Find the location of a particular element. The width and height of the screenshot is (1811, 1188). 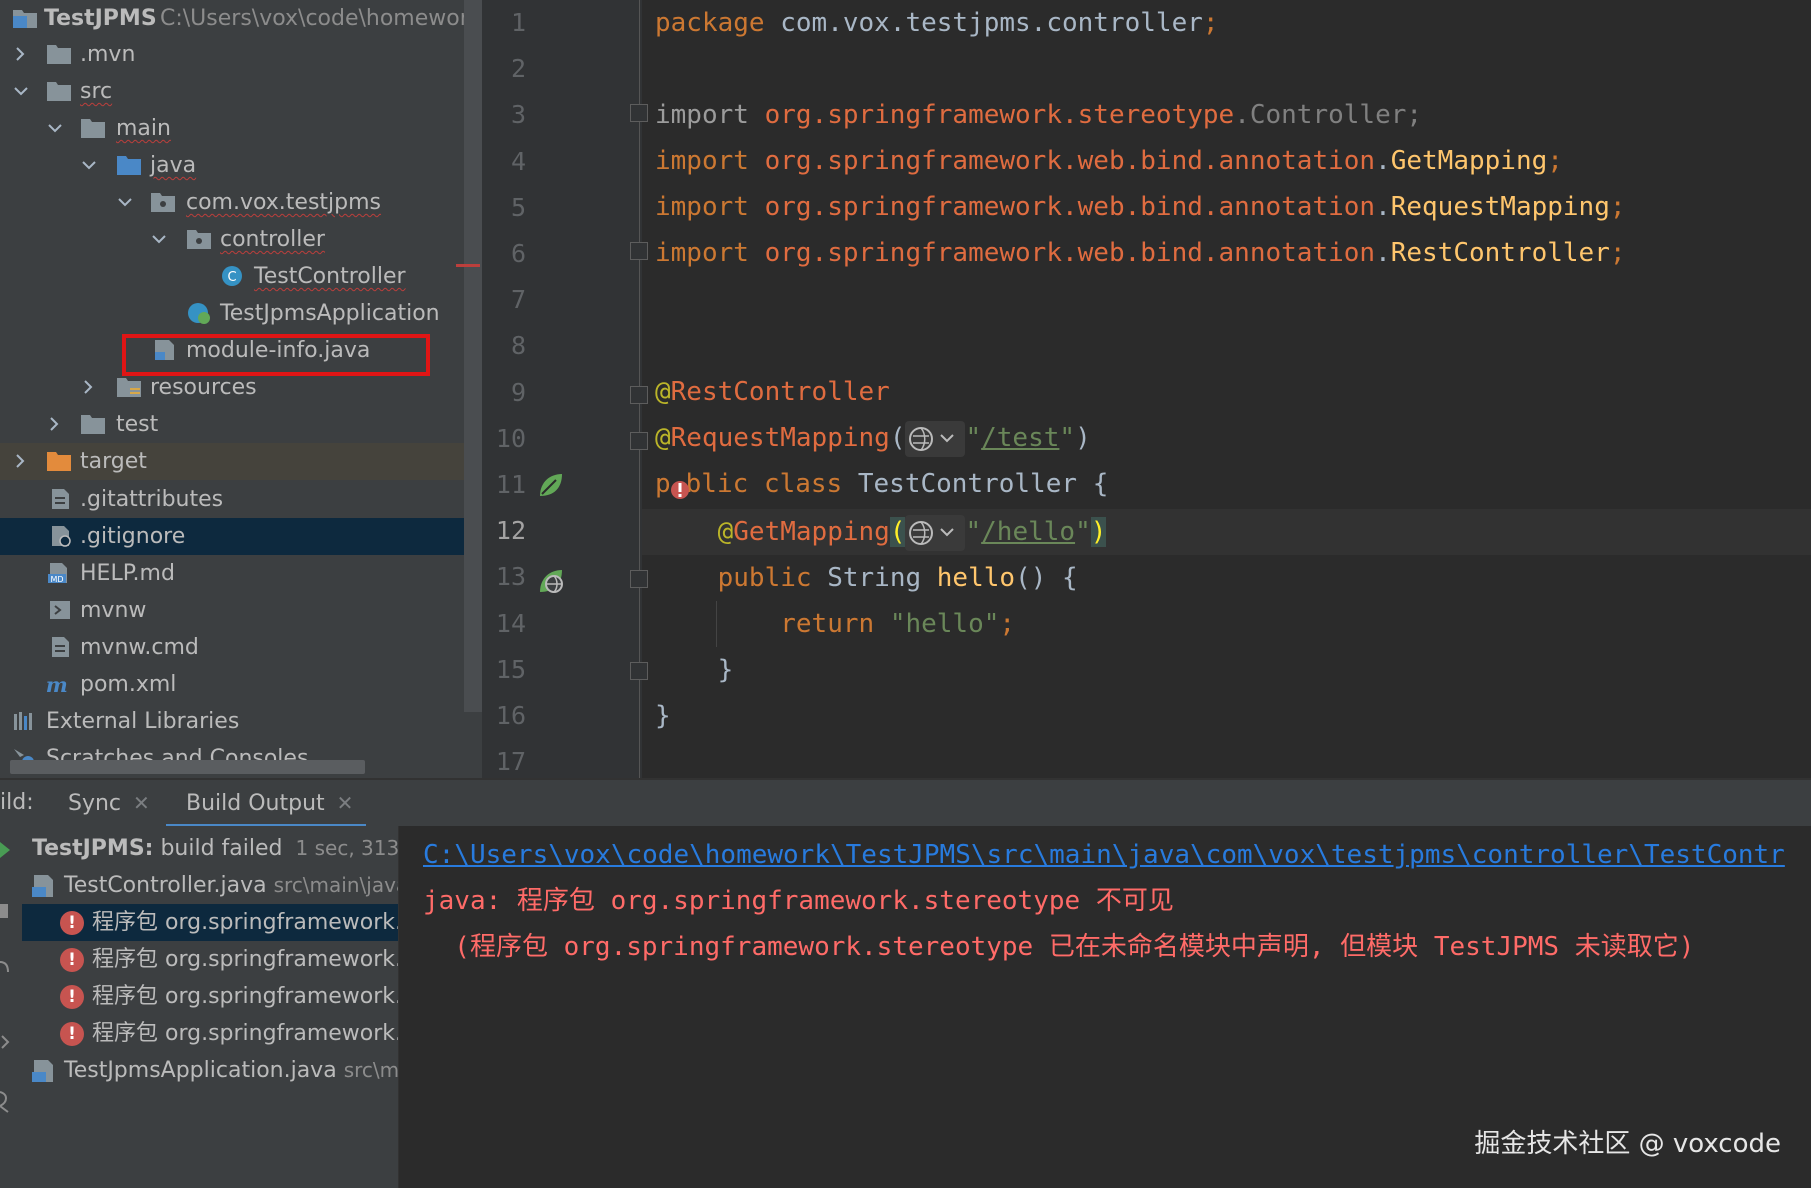

keyword: p is located at coordinates (663, 484).